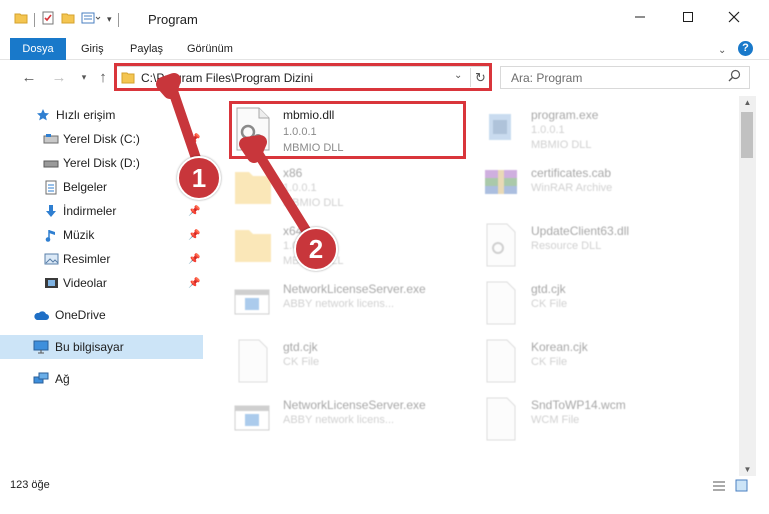 The image size is (769, 514). I want to click on file-name: program.exe, so click(565, 115).